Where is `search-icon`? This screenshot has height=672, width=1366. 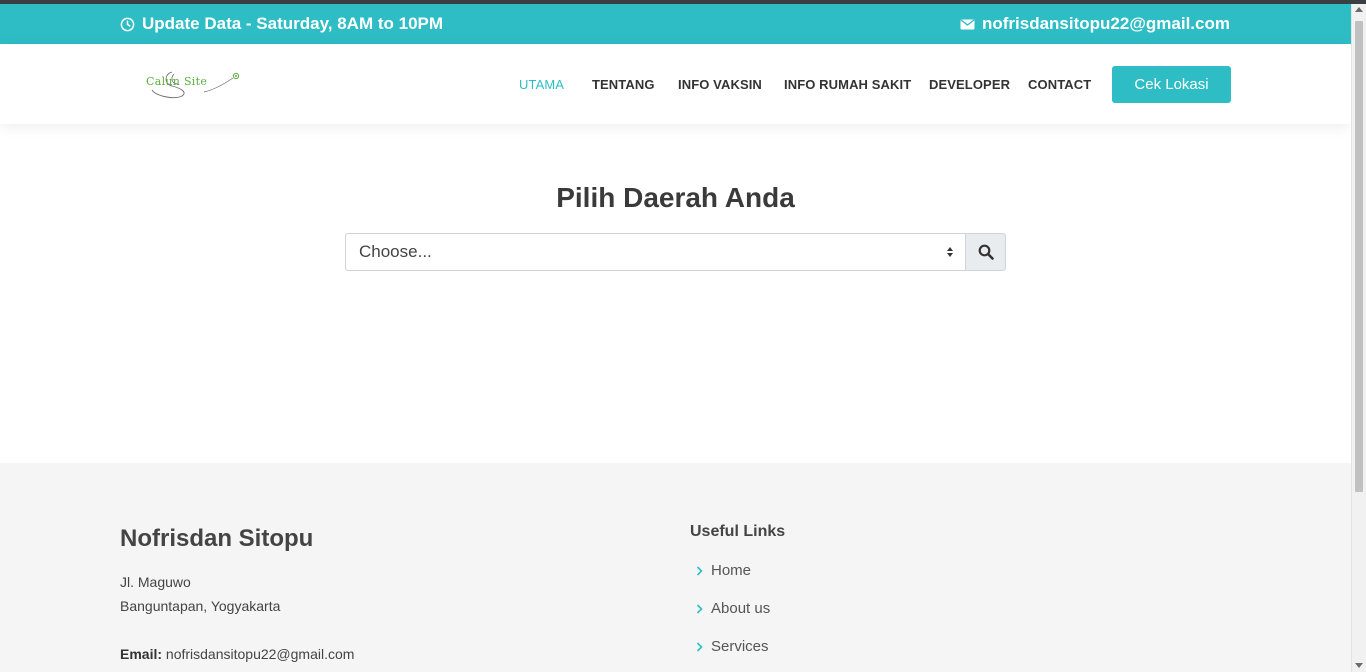
search-icon is located at coordinates (986, 252).